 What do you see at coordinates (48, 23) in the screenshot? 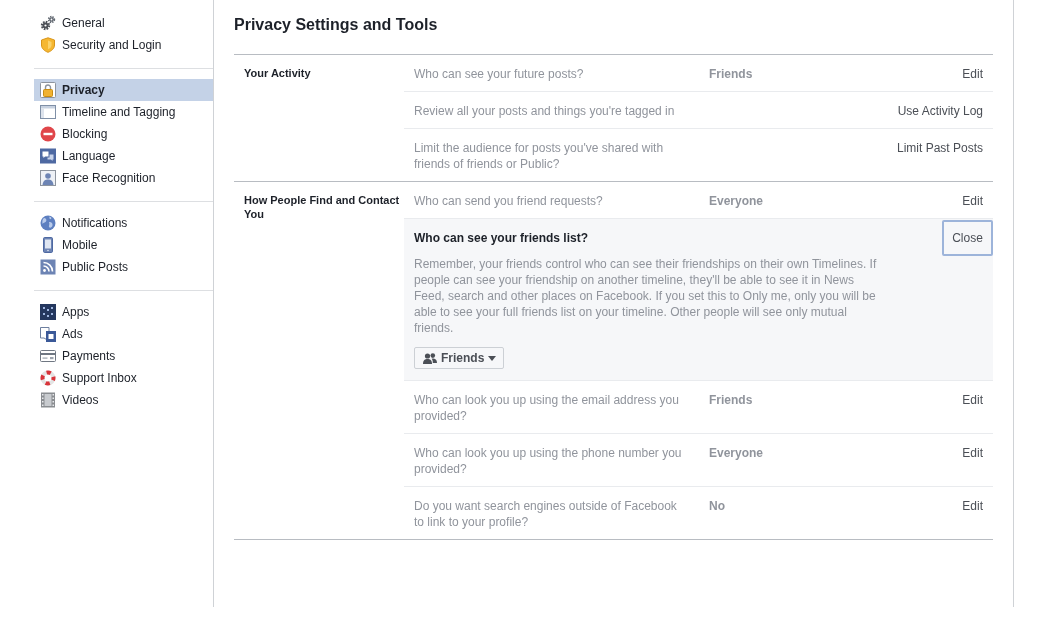
I see `gears-icon` at bounding box center [48, 23].